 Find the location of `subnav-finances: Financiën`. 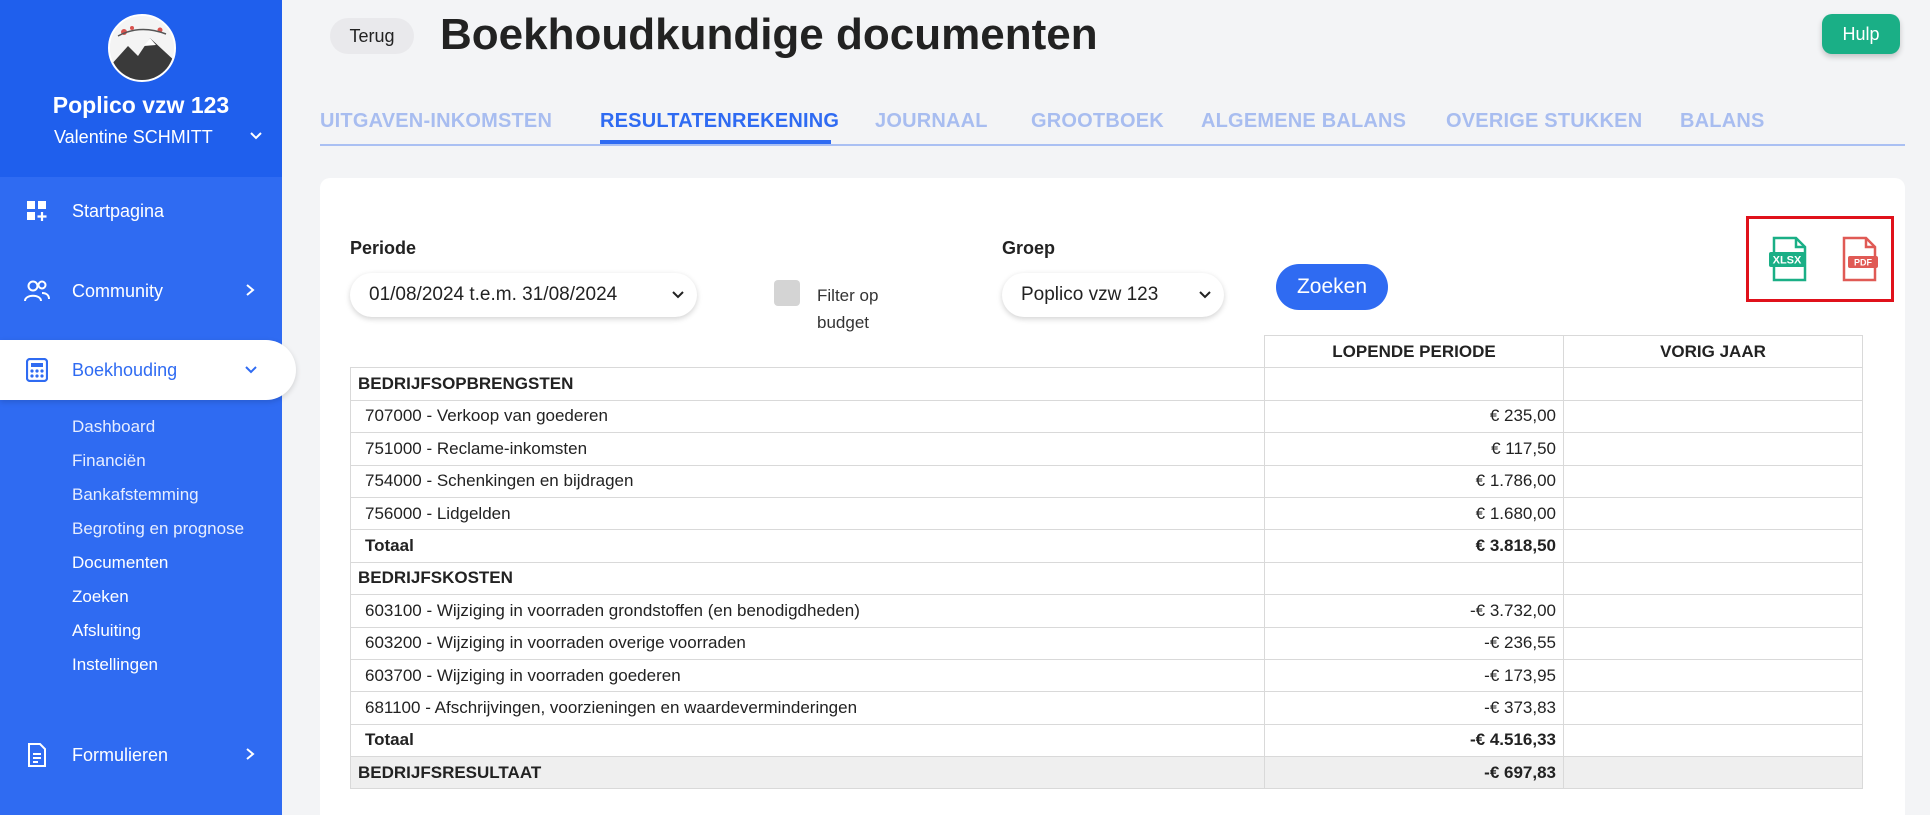

subnav-finances: Financiën is located at coordinates (109, 461).